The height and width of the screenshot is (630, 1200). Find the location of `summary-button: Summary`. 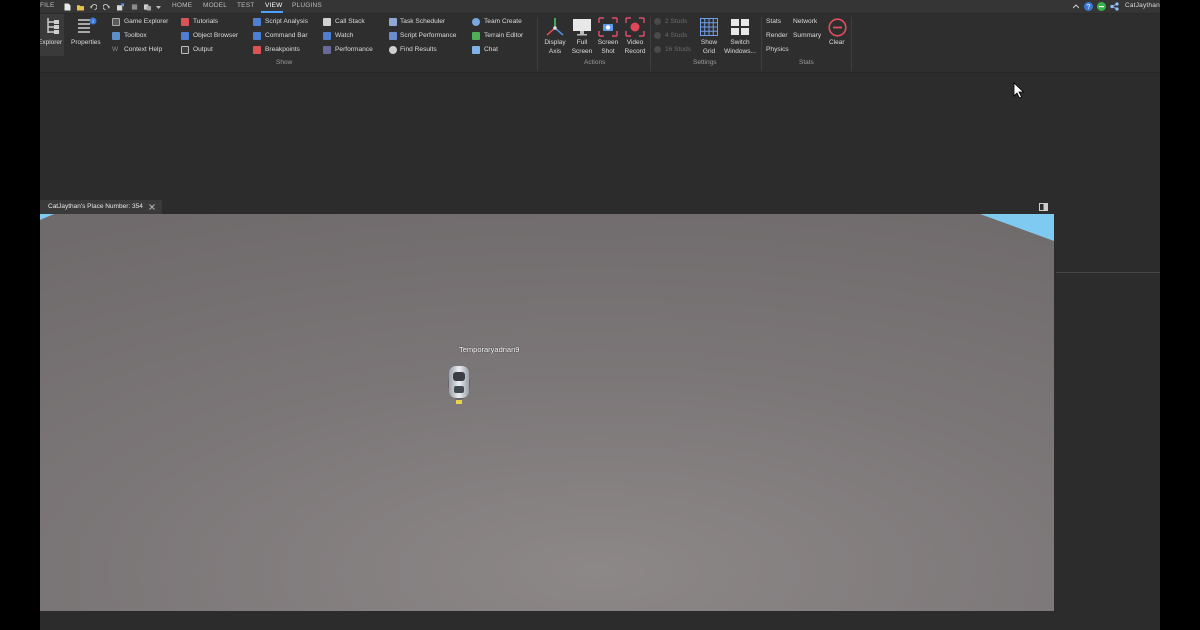

summary-button: Summary is located at coordinates (807, 35).